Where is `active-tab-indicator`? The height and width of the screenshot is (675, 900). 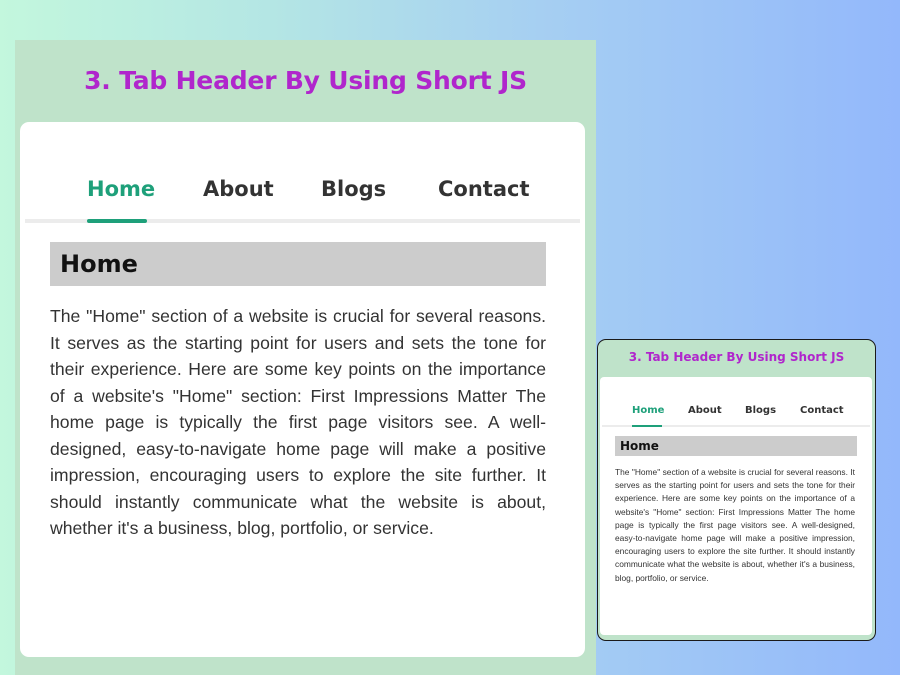 active-tab-indicator is located at coordinates (117, 221).